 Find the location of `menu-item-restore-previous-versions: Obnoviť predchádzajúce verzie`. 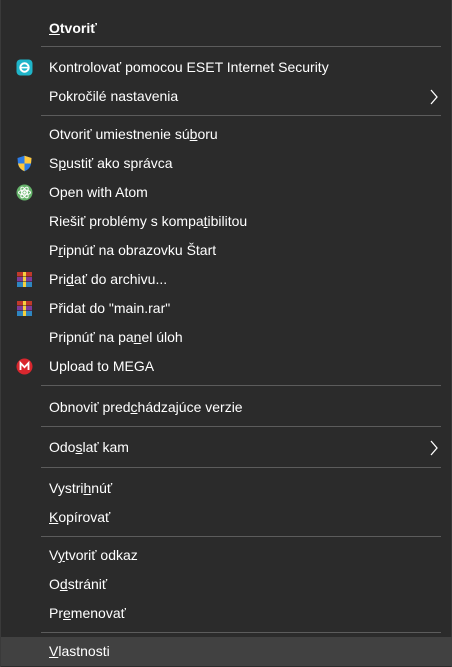

menu-item-restore-previous-versions: Obnoviť predchádzajúce verzie is located at coordinates (226, 407).